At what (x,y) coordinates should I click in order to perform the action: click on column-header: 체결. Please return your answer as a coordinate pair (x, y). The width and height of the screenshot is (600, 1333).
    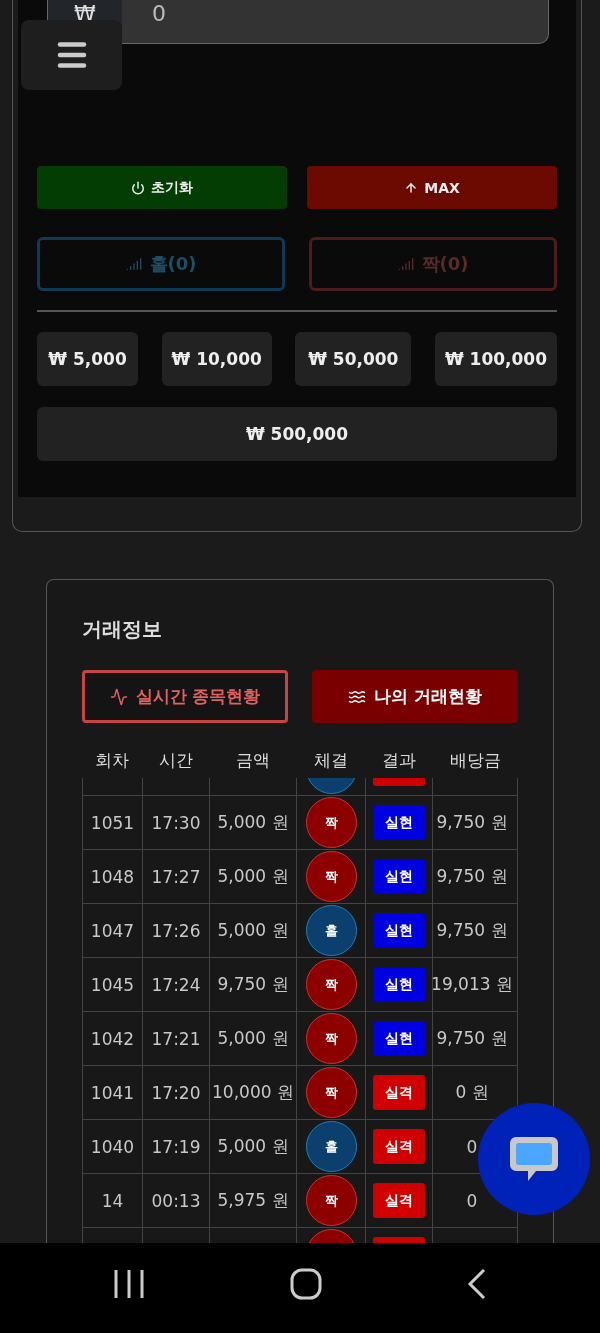
    Looking at the image, I should click on (330, 760).